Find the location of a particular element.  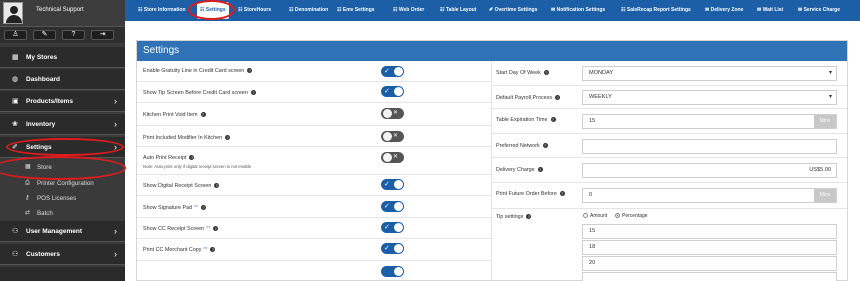

tab-overtime-settings: ✐ Overtime Settings is located at coordinates (513, 10).